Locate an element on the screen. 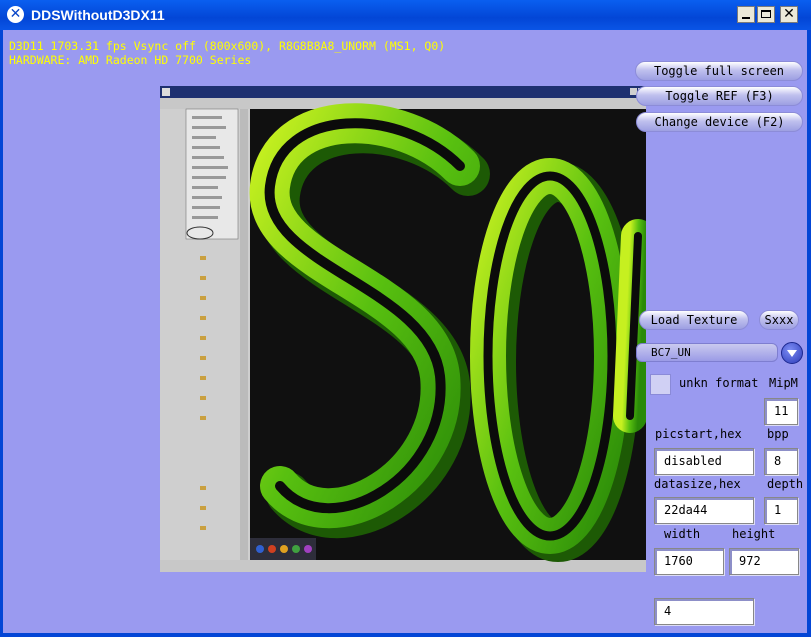 This screenshot has width=811, height=637. unkn-format-checkbox is located at coordinates (660, 384).